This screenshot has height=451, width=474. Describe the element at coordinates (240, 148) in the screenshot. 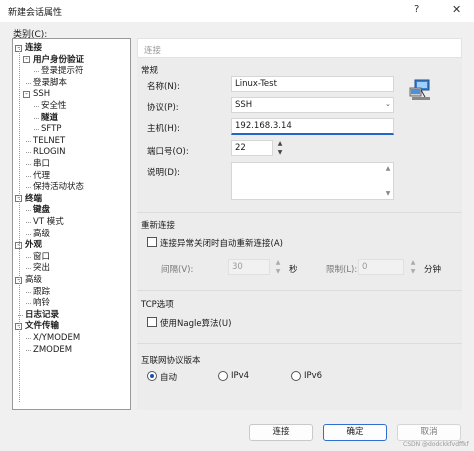

I see `port-value: 22` at that location.